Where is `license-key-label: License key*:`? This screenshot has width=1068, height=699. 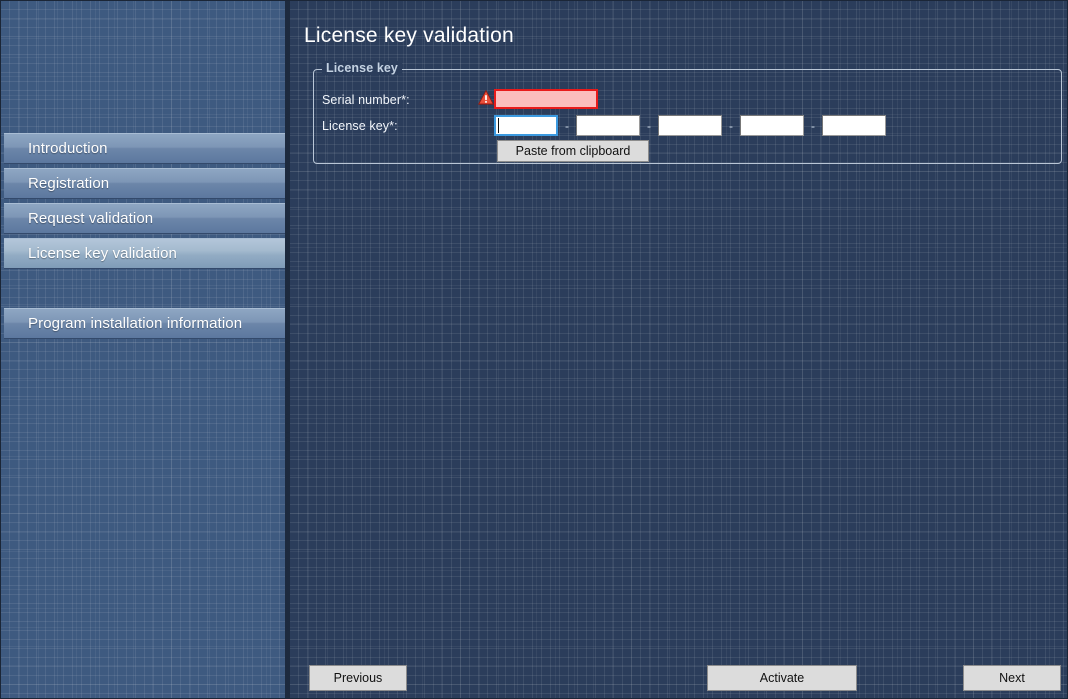 license-key-label: License key*: is located at coordinates (360, 126).